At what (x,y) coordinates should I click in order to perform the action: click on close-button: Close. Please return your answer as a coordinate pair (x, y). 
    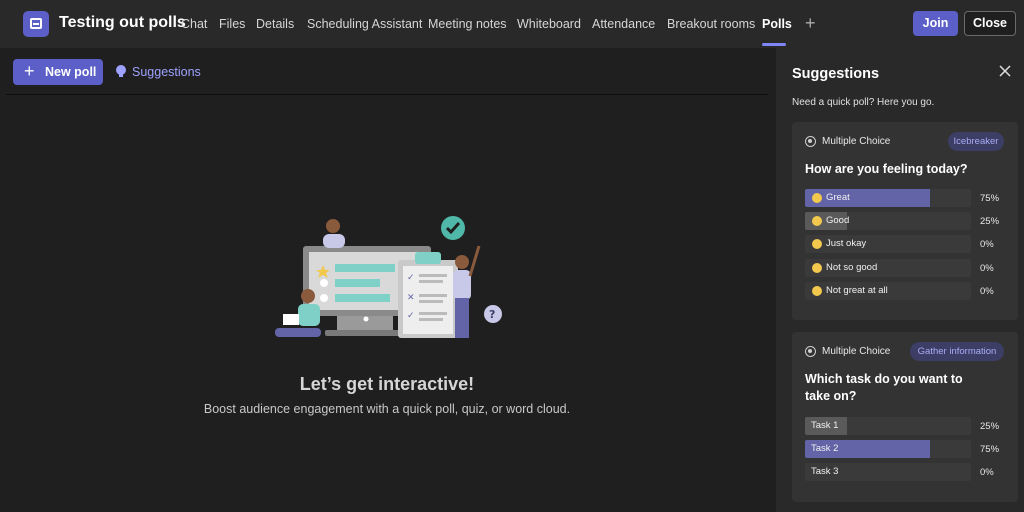
    Looking at the image, I should click on (990, 23).